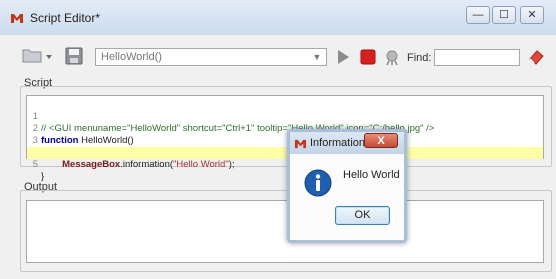  What do you see at coordinates (478, 15) in the screenshot?
I see `minimize-button: —` at bounding box center [478, 15].